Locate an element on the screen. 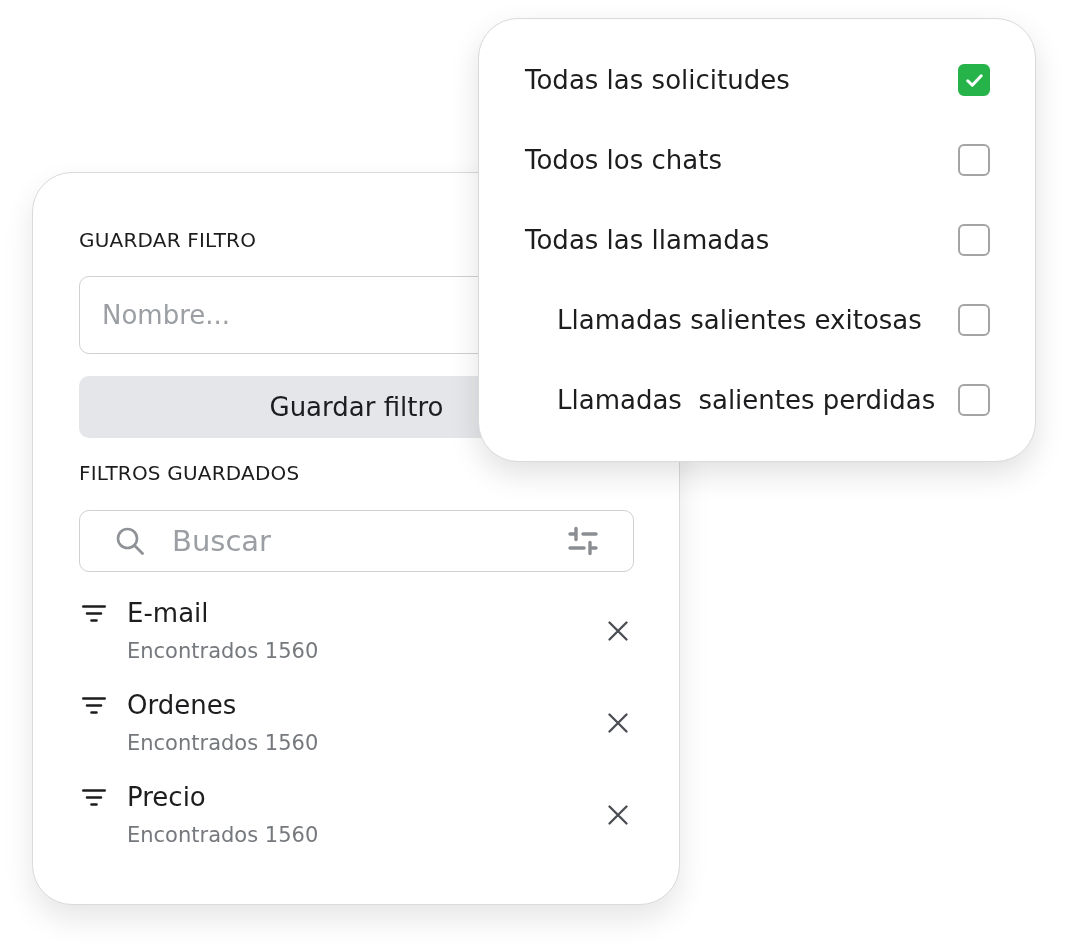 The image size is (1068, 952). option-label: Todas las llamadas is located at coordinates (647, 240).